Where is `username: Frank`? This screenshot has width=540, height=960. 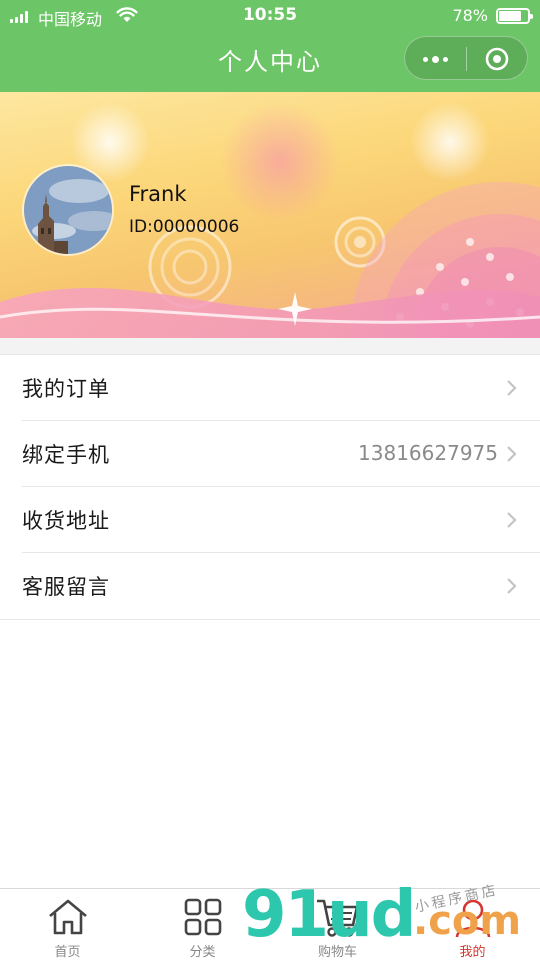
username: Frank is located at coordinates (158, 194).